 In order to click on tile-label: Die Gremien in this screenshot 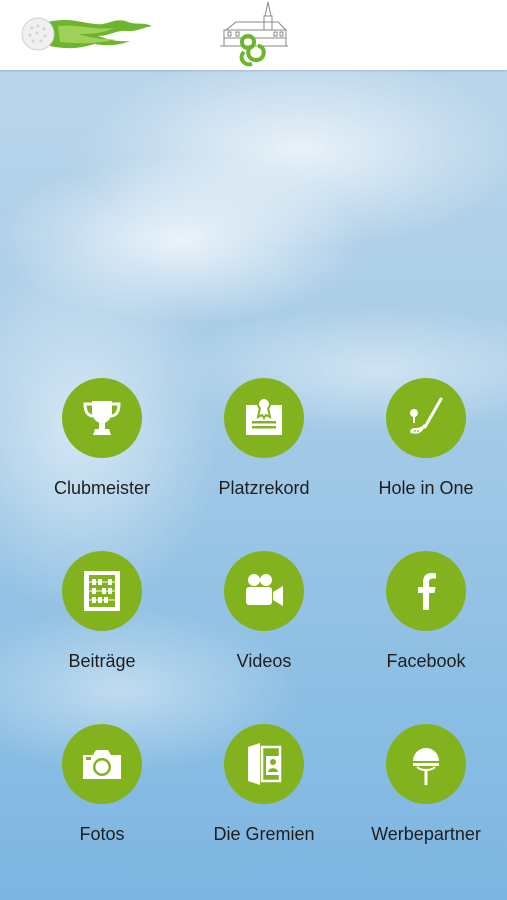, I will do `click(264, 834)`.